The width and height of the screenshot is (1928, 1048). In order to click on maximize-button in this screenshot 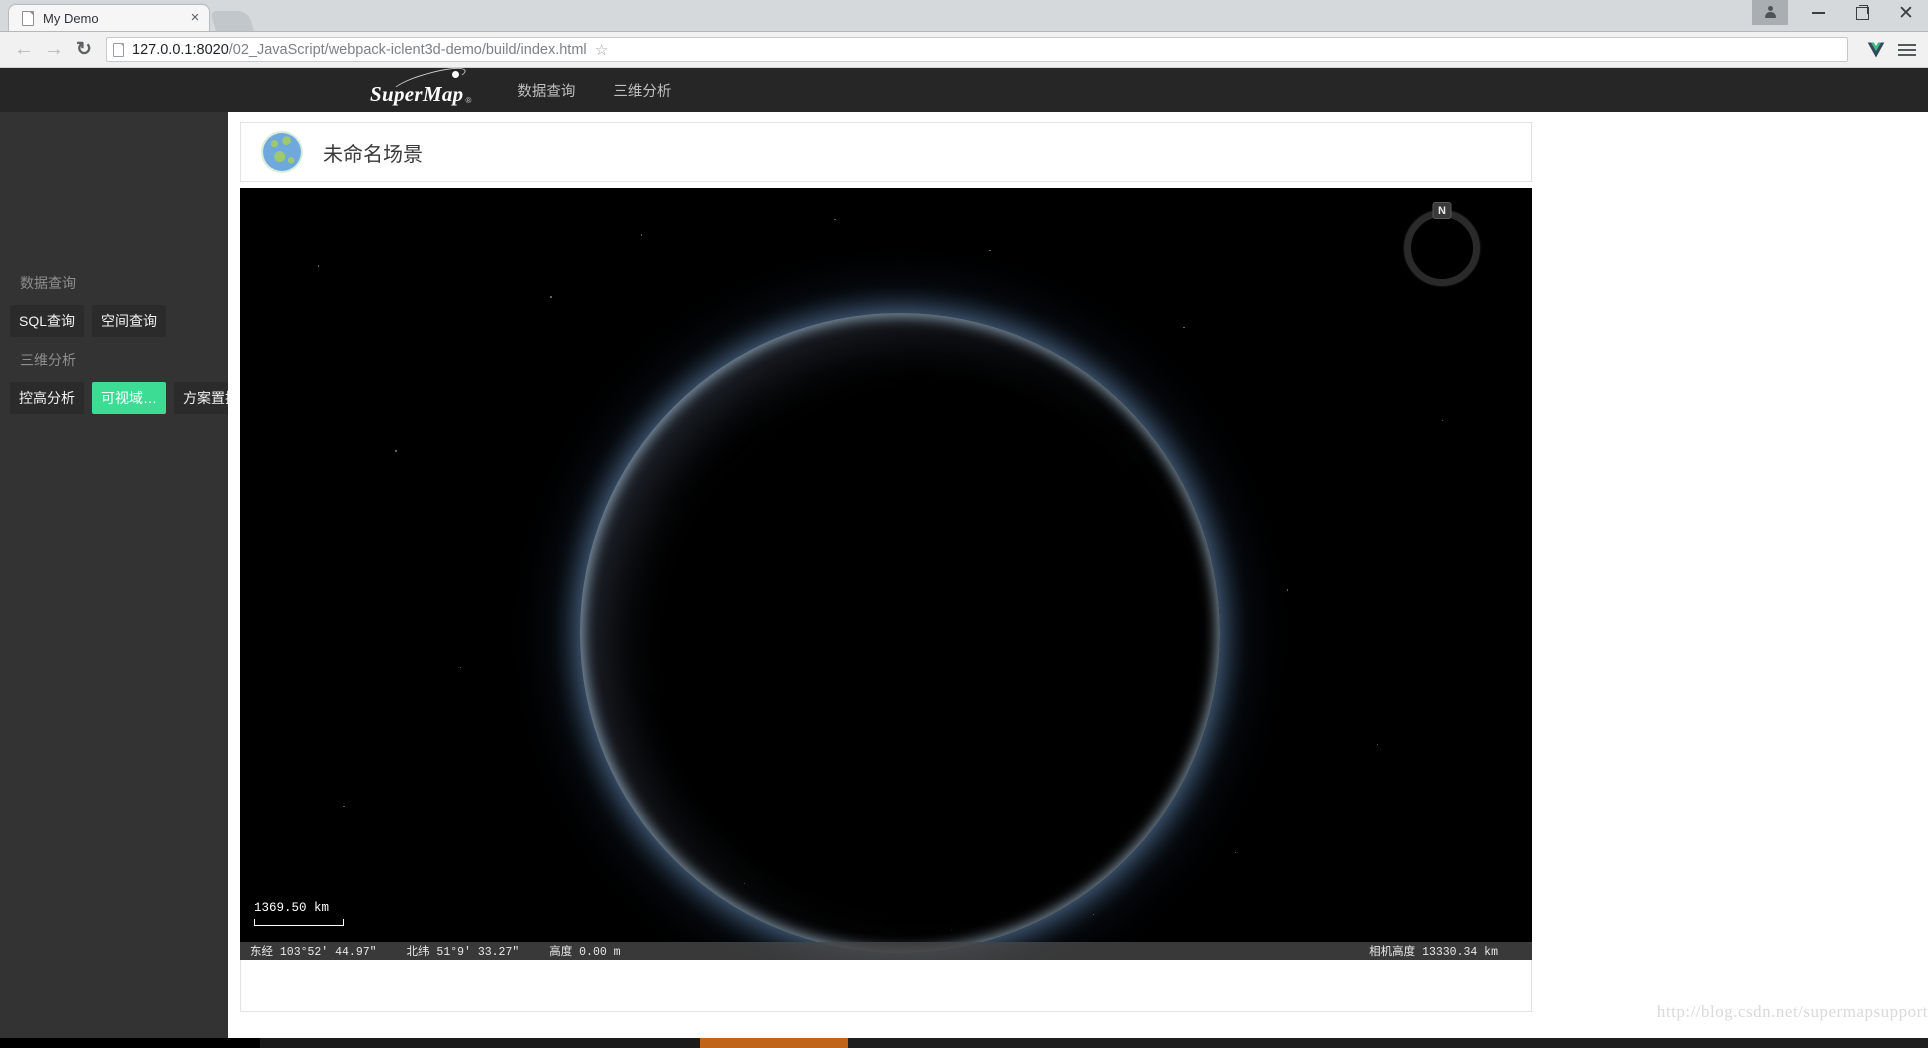, I will do `click(1862, 13)`.